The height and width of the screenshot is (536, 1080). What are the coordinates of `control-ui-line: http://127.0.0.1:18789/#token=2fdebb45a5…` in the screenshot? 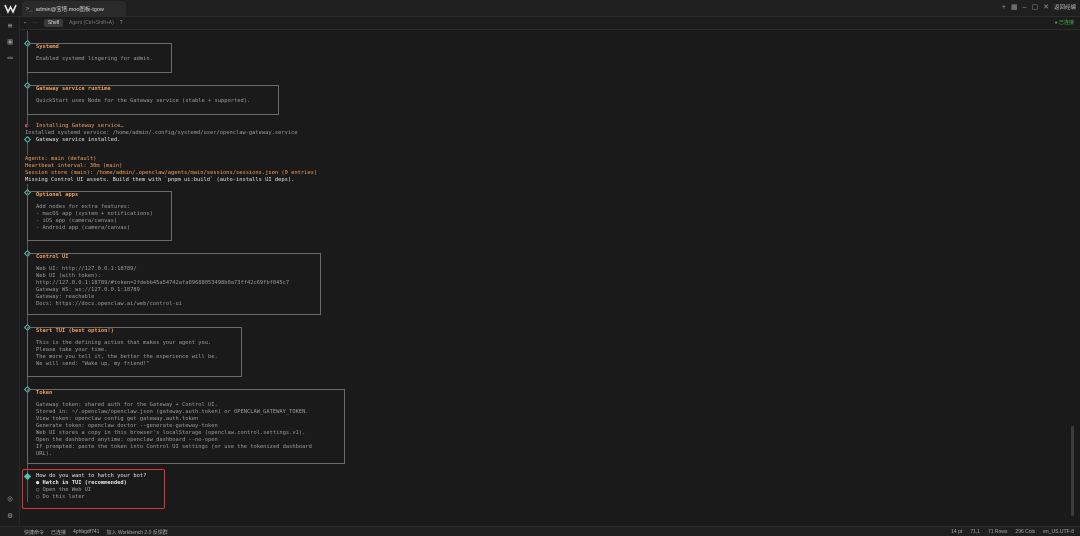 It's located at (163, 283).